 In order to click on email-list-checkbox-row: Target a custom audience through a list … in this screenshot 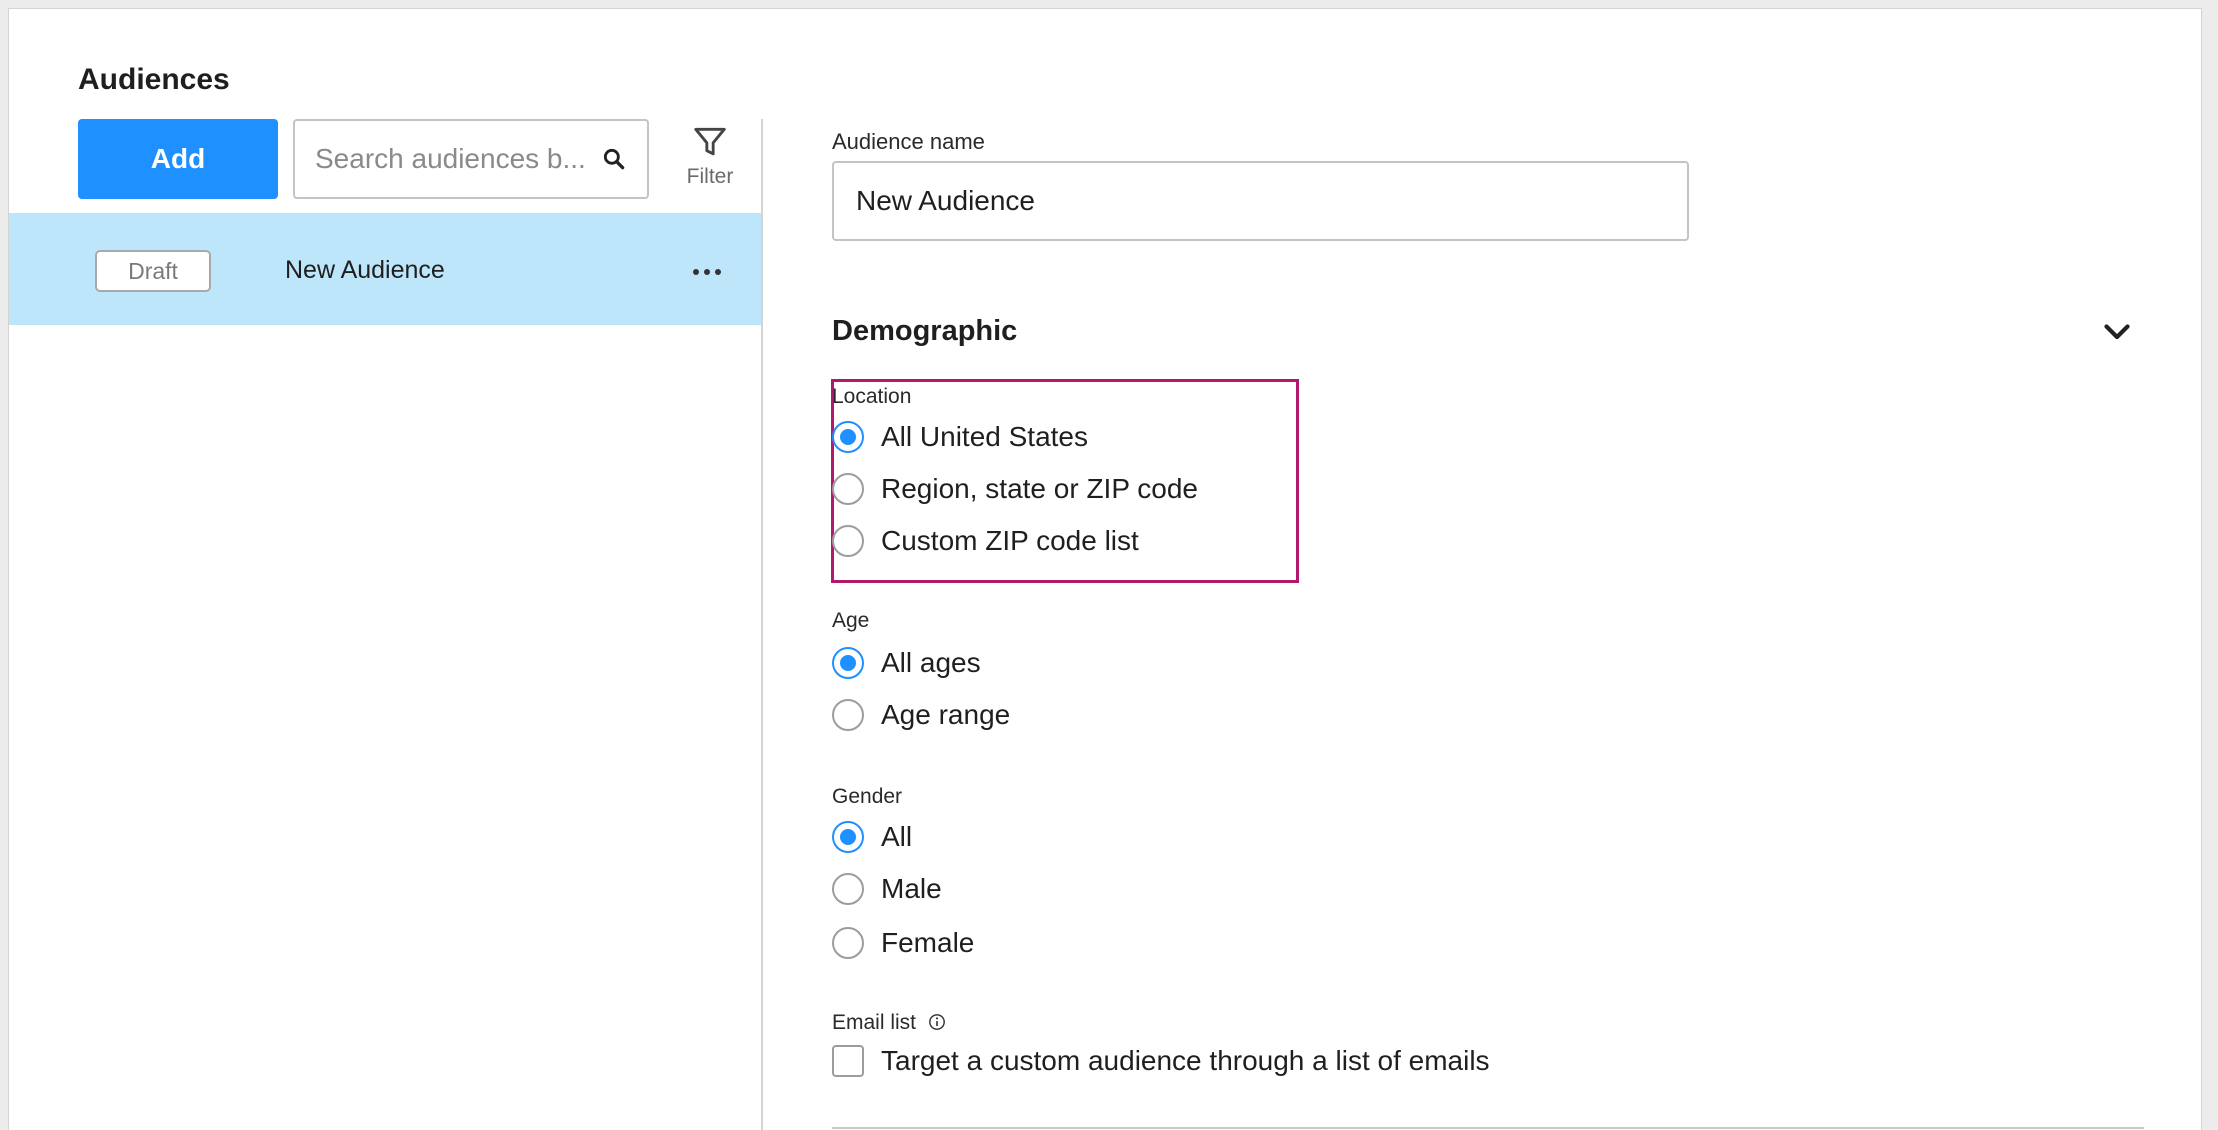, I will do `click(1161, 1061)`.